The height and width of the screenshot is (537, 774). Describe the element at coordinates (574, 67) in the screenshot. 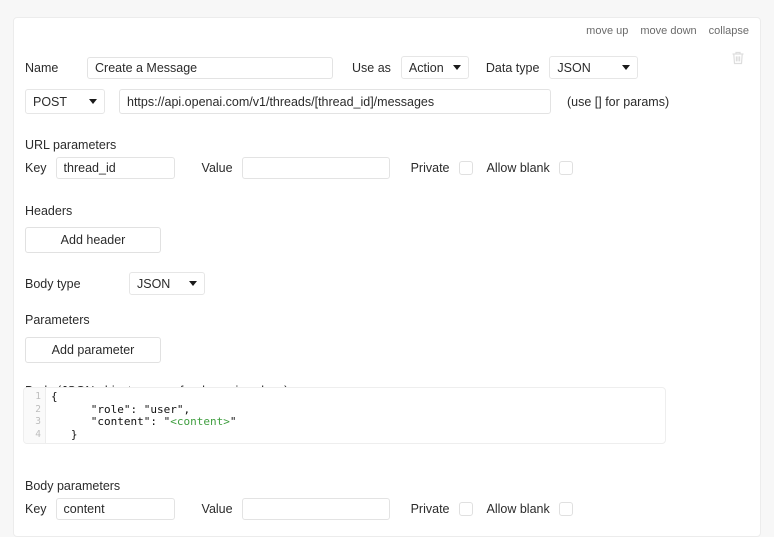

I see `data-type-value: JSON` at that location.